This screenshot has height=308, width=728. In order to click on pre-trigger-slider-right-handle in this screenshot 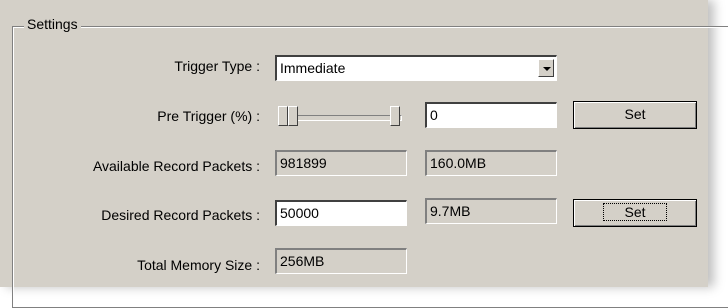, I will do `click(395, 116)`.